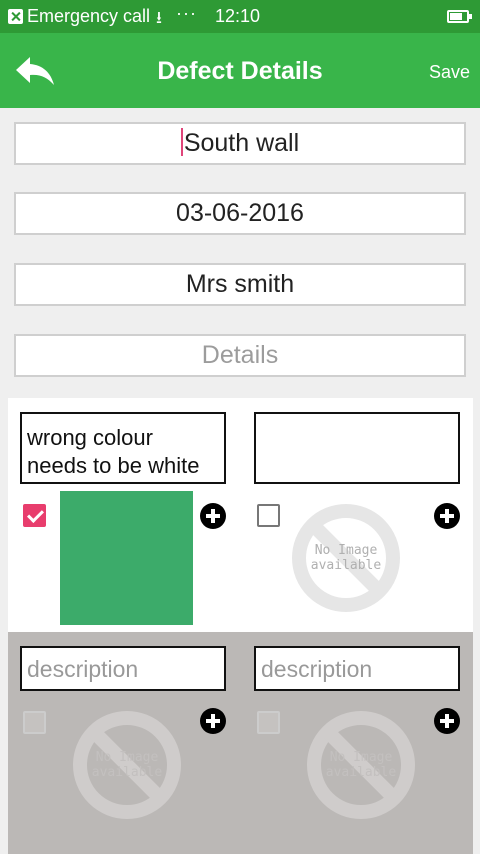  Describe the element at coordinates (15, 16) in the screenshot. I see `close-box-icon` at that location.